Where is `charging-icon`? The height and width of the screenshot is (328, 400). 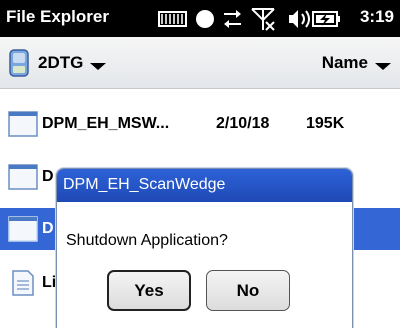
charging-icon is located at coordinates (326, 19).